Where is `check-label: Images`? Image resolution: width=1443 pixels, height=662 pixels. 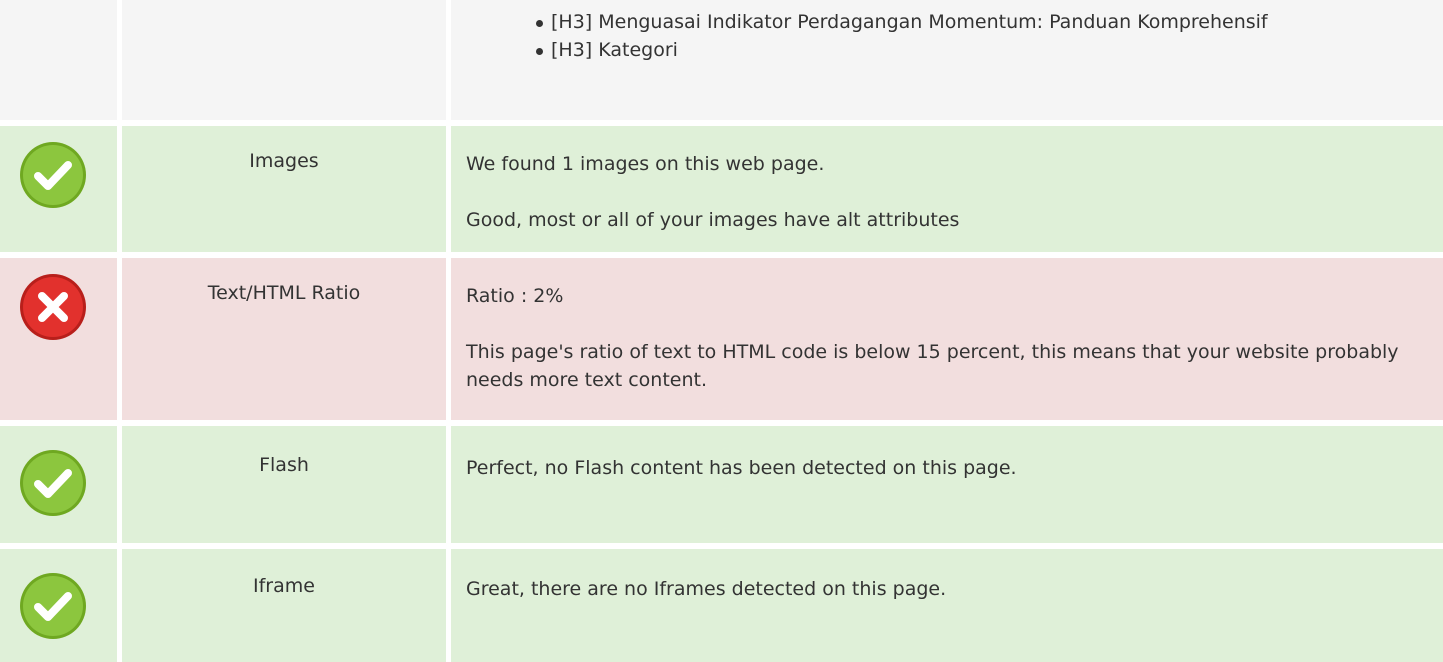
check-label: Images is located at coordinates (284, 189).